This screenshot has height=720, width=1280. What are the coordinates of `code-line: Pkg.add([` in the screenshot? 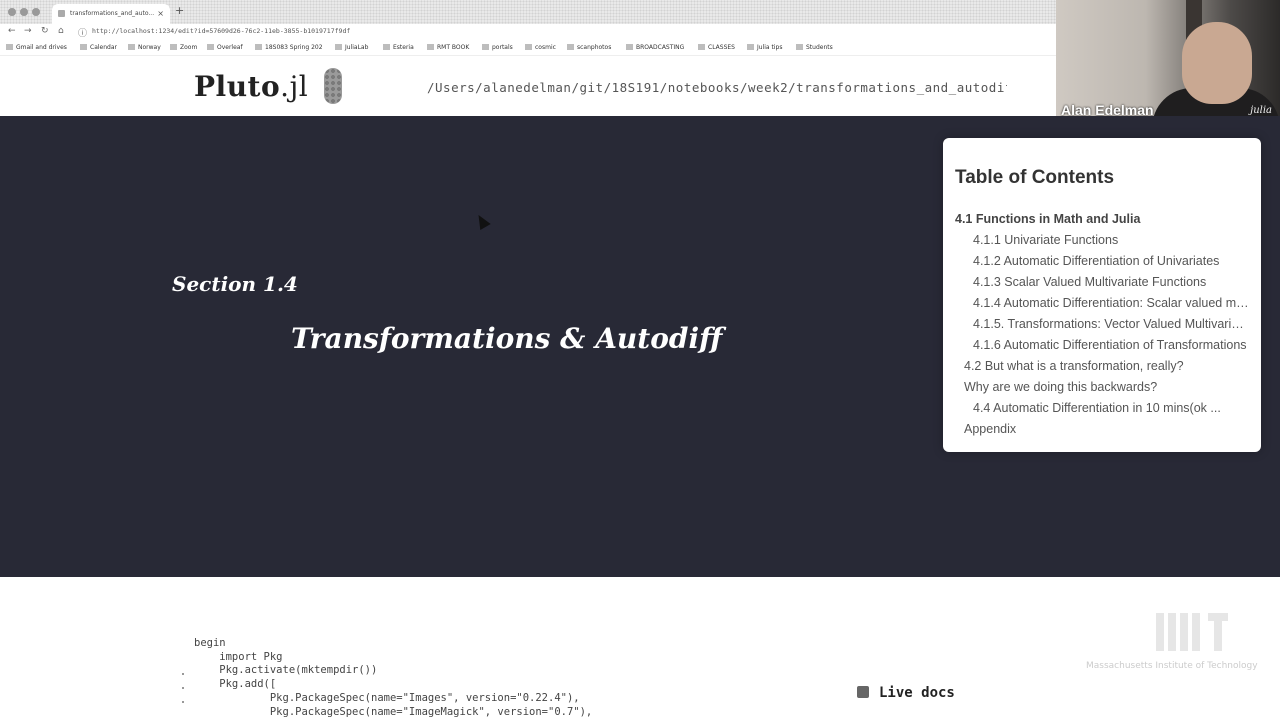 It's located at (235, 684).